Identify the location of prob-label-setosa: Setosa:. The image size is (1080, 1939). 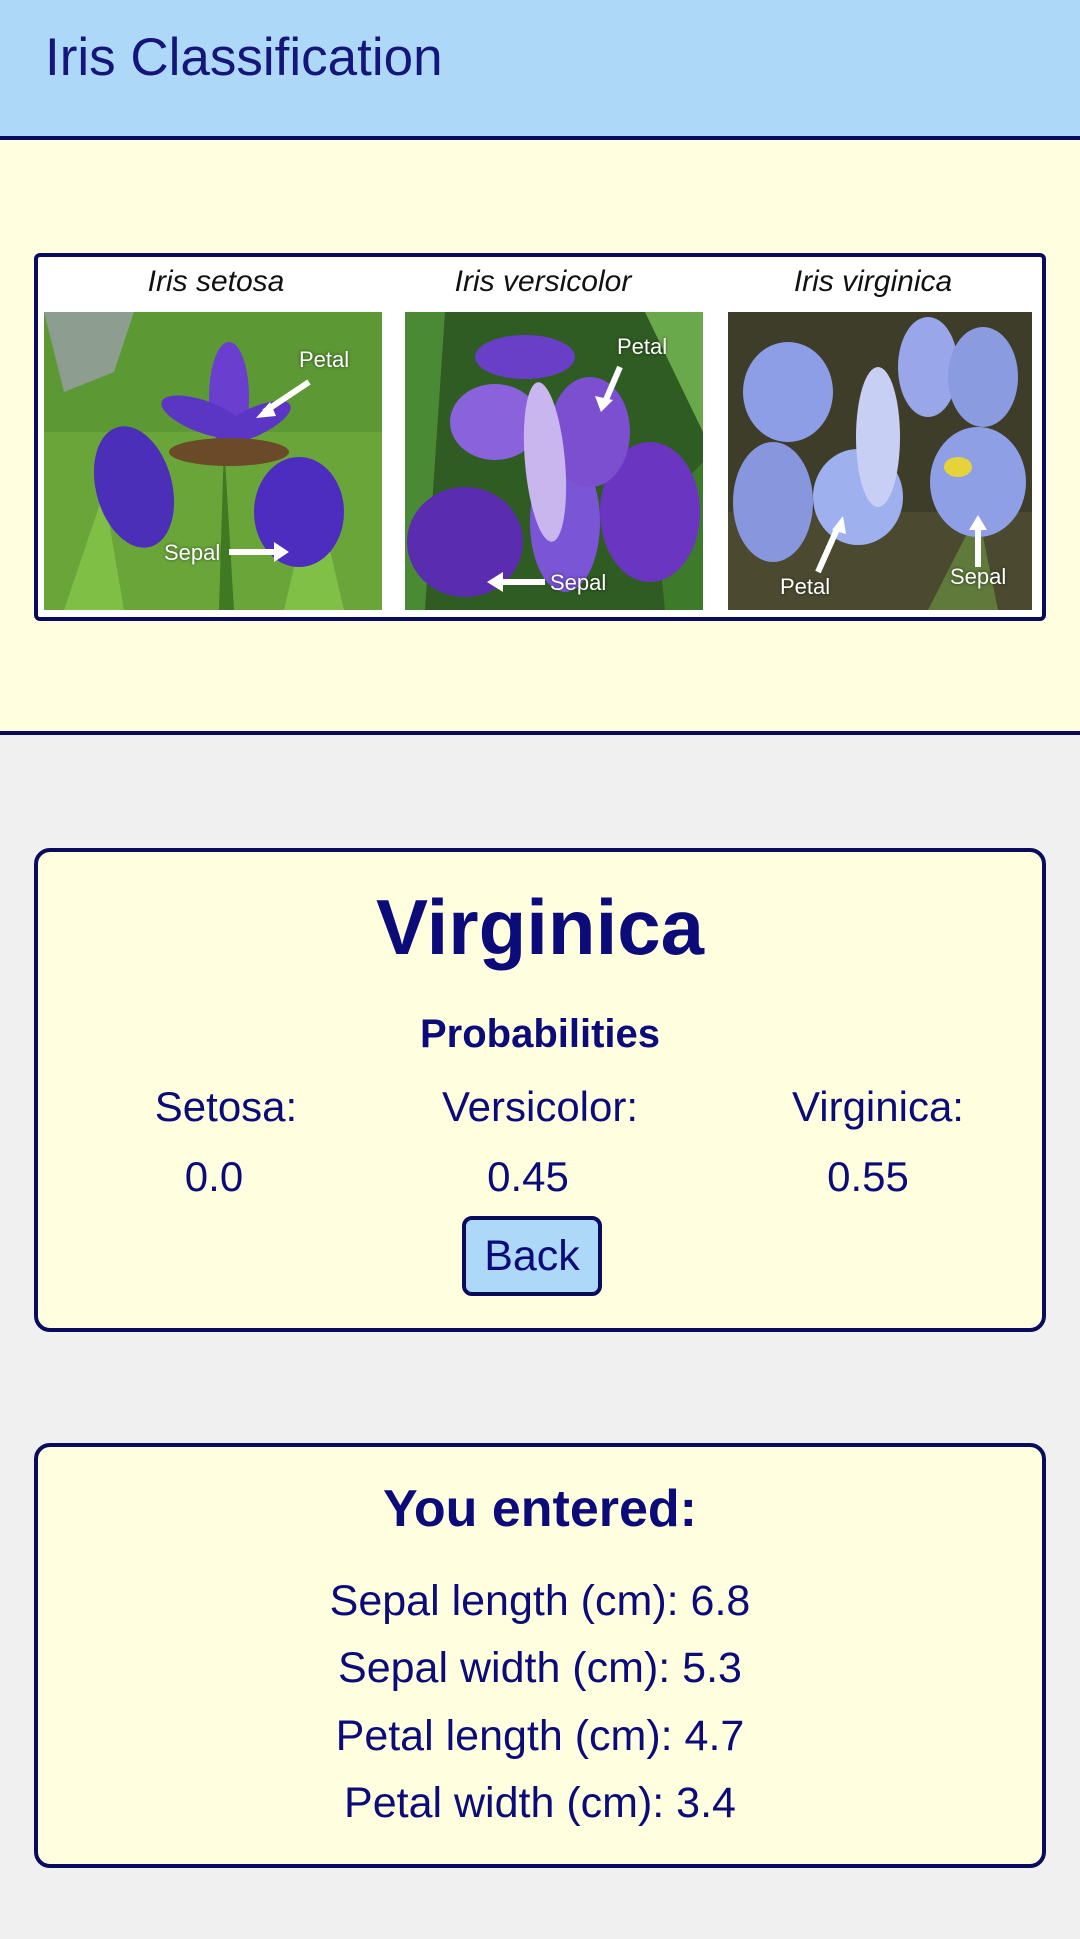
(226, 1106).